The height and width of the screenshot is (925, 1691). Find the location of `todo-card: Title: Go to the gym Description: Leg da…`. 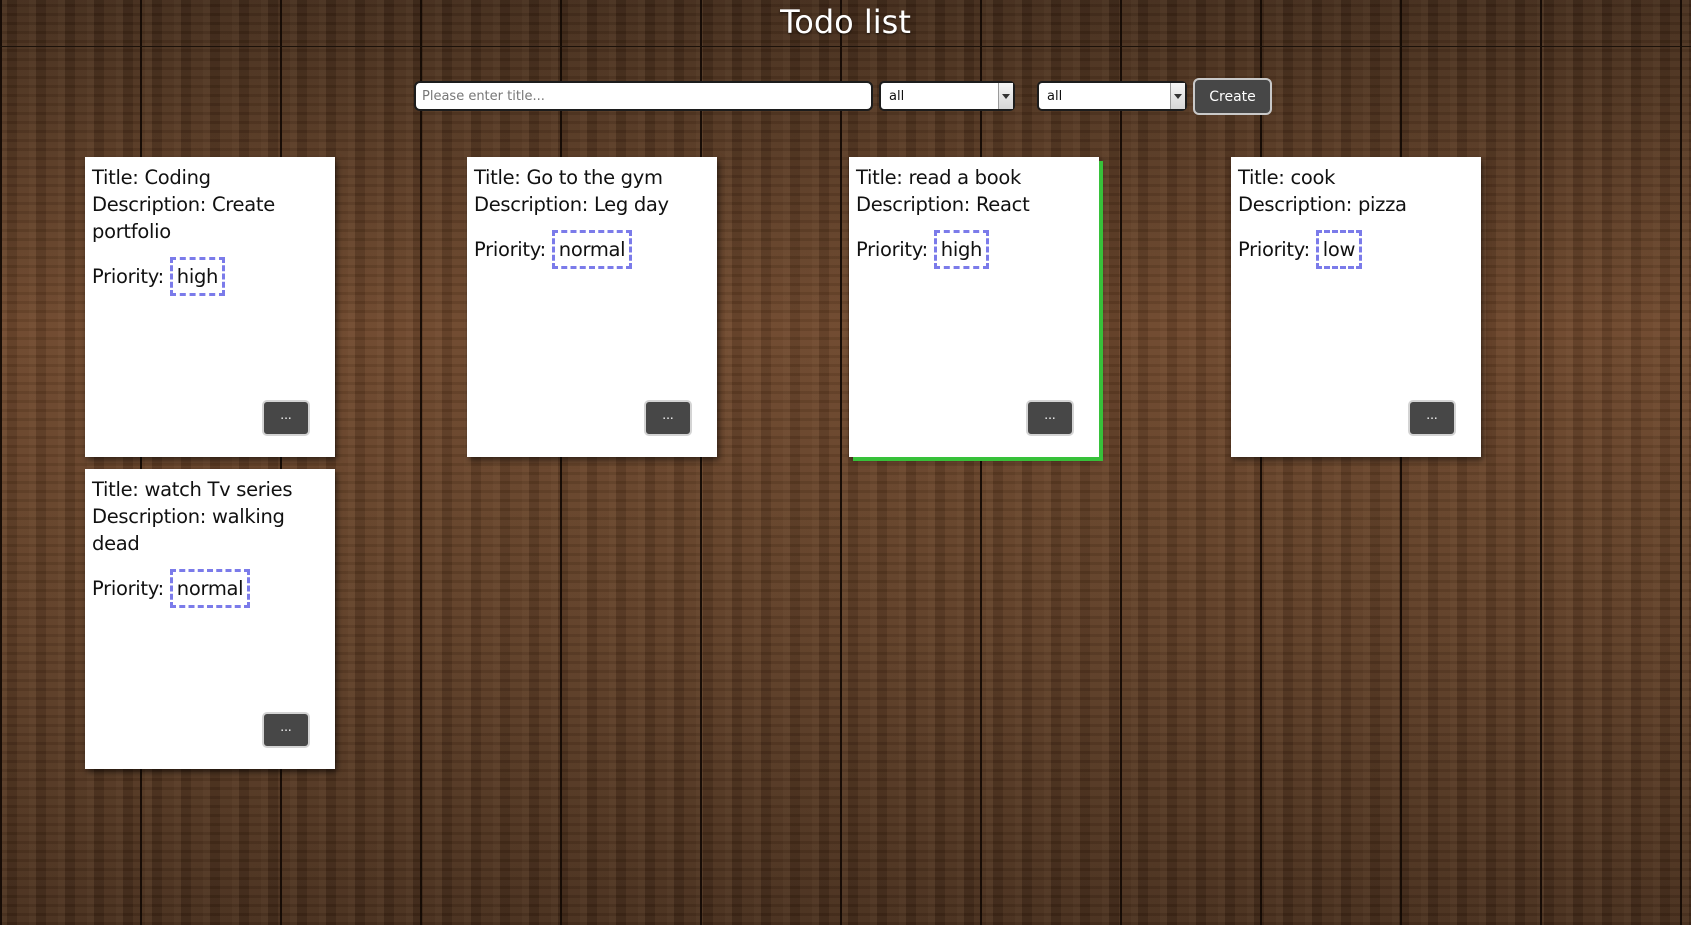

todo-card: Title: Go to the gym Description: Leg da… is located at coordinates (592, 307).